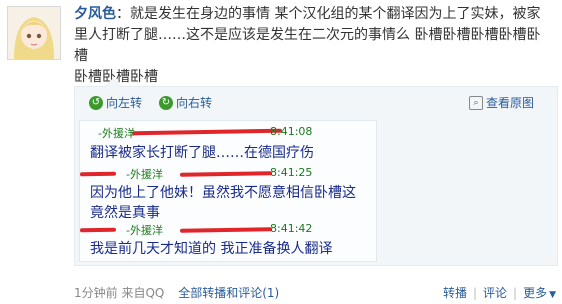  Describe the element at coordinates (223, 193) in the screenshot. I see `chat-message-text-line1: 因为他上了他妹！虽然我不愿意相信卧槽这` at that location.